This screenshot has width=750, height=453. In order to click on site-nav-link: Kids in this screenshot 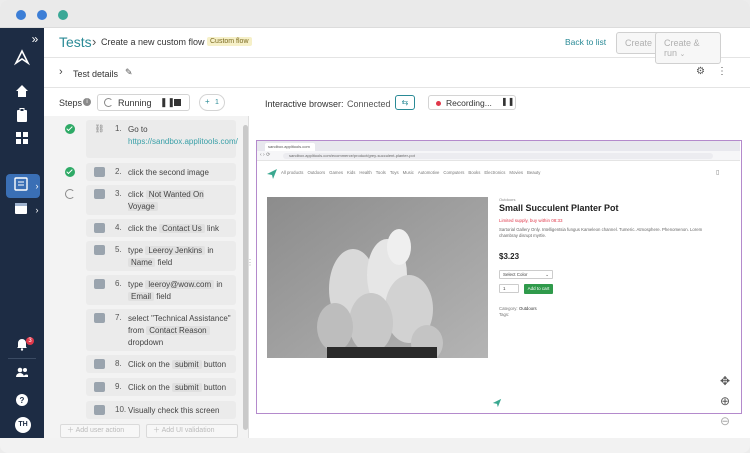, I will do `click(351, 172)`.